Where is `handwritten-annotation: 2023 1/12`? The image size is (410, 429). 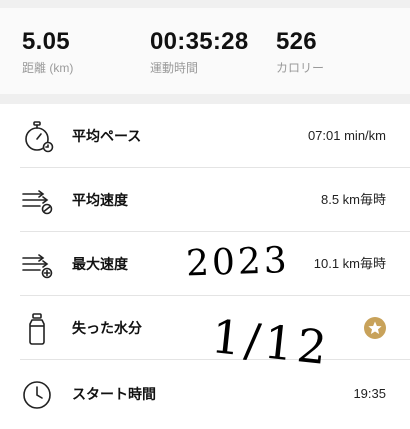 handwritten-annotation: 2023 1/12 is located at coordinates (259, 307).